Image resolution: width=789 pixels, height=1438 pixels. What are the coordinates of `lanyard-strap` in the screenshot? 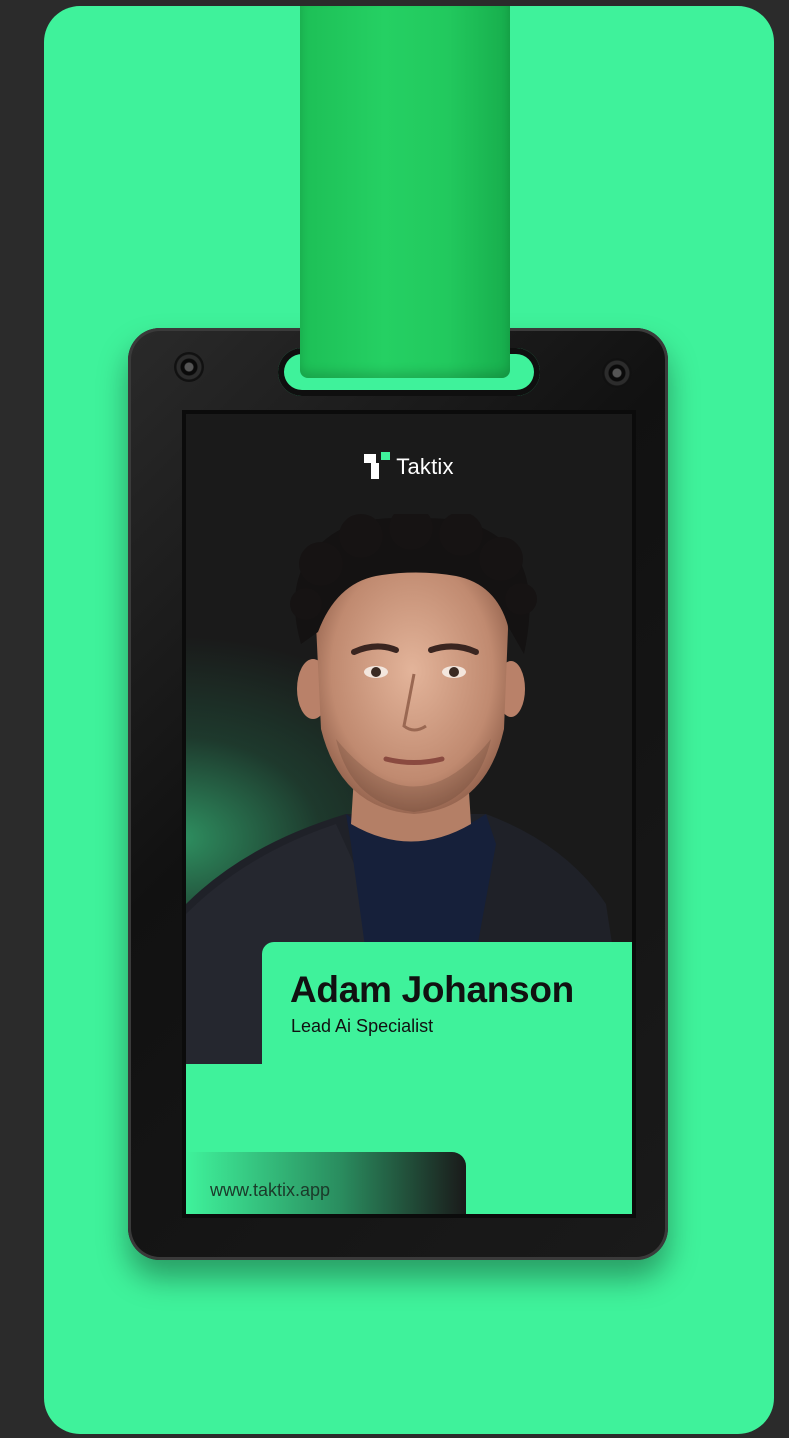 It's located at (405, 192).